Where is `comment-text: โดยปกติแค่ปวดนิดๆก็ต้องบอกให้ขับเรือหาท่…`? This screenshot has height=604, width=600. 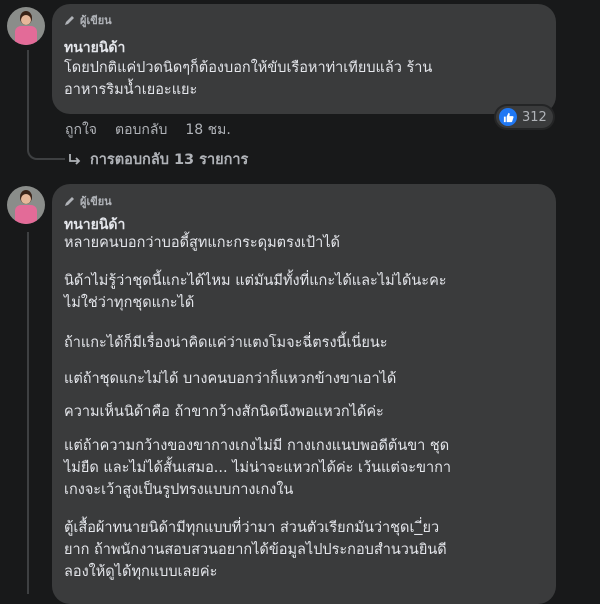 comment-text: โดยปกติแค่ปวดนิดๆก็ต้องบอกให้ขับเรือหาท่… is located at coordinates (248, 79).